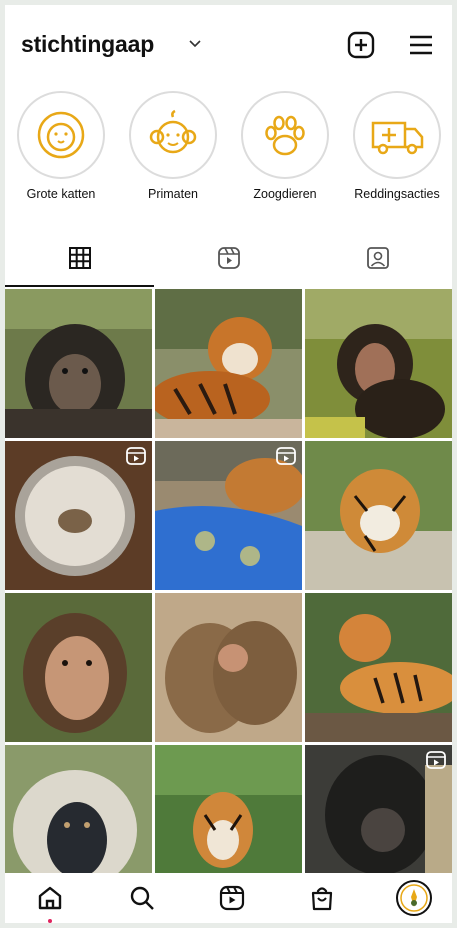 The width and height of the screenshot is (457, 928). I want to click on tab-tagged, so click(377, 260).